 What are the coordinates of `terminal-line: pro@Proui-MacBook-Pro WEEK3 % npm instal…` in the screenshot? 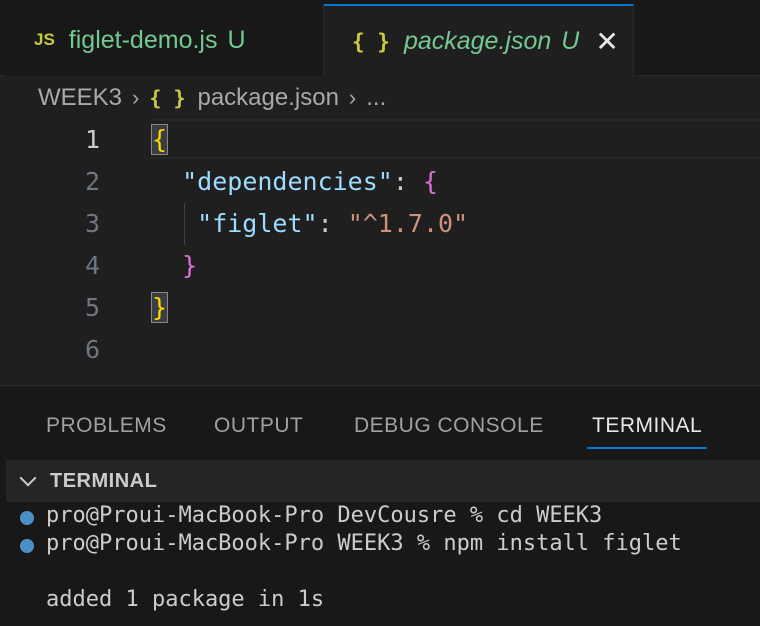 It's located at (364, 543).